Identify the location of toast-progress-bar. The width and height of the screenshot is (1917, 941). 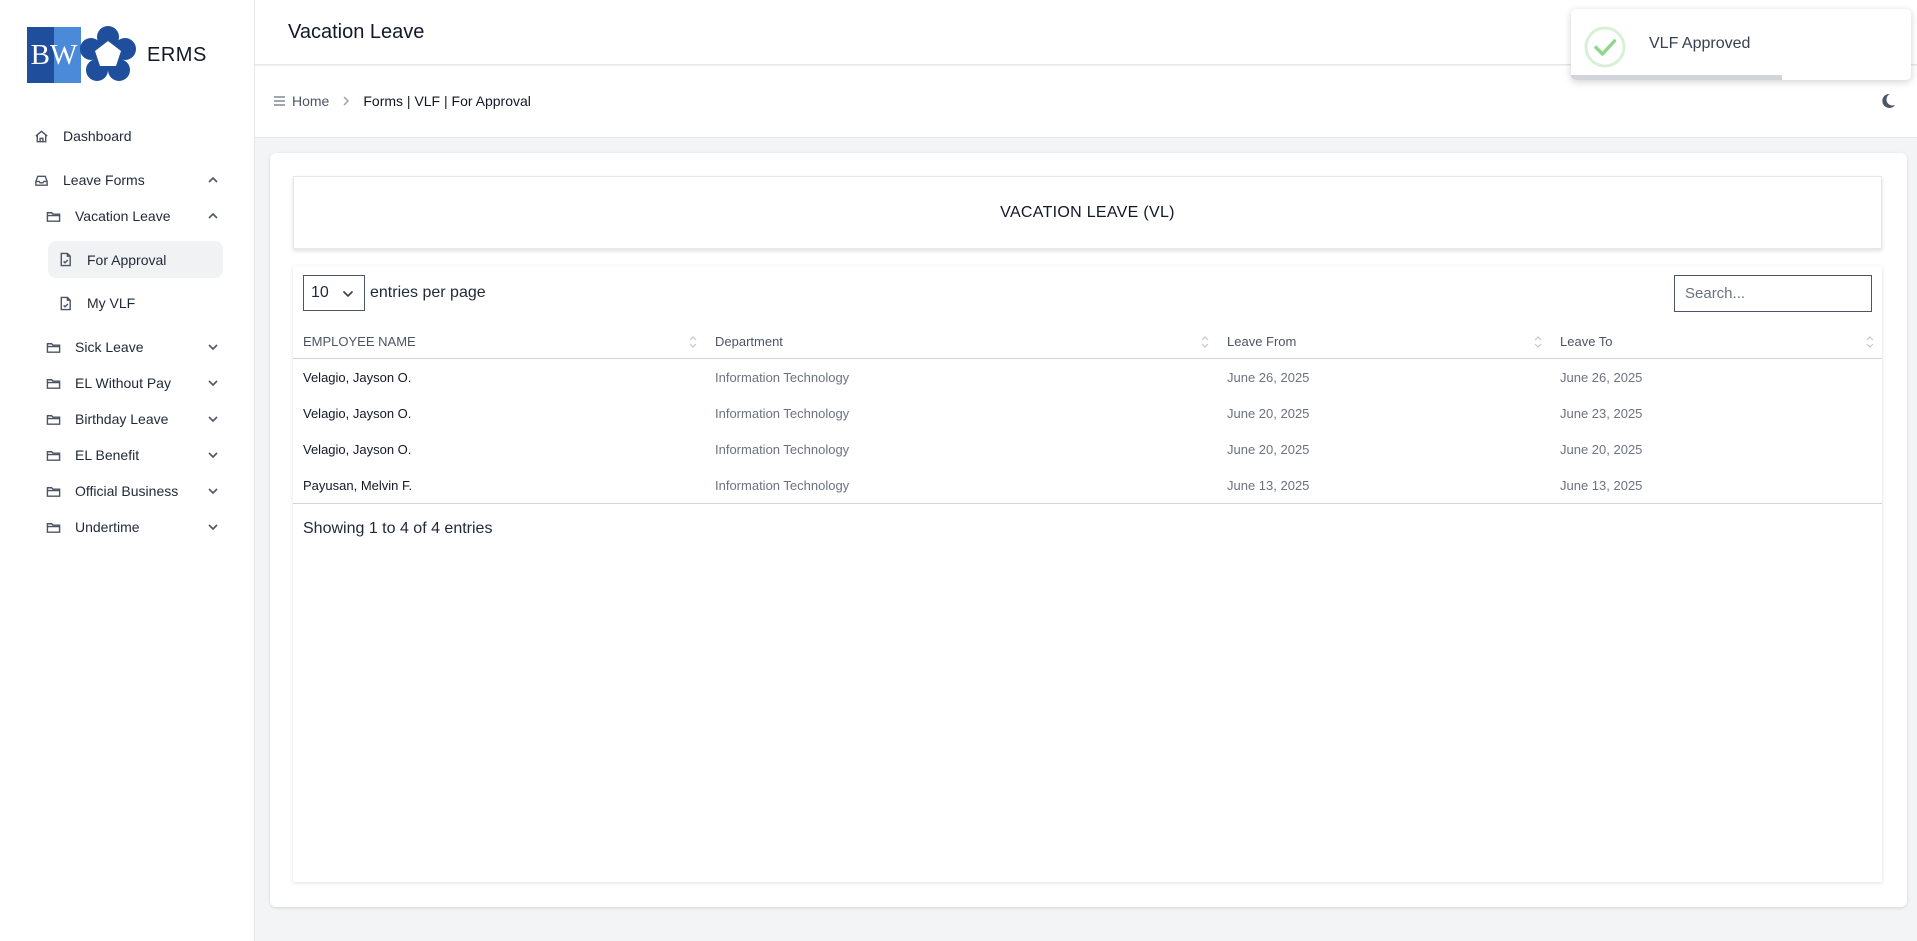
(1676, 77).